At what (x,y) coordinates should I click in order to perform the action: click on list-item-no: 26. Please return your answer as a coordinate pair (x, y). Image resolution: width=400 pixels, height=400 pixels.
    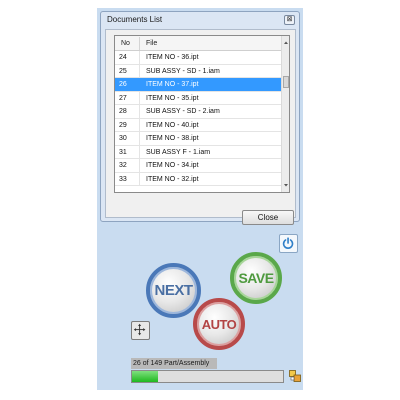
    Looking at the image, I should click on (123, 84).